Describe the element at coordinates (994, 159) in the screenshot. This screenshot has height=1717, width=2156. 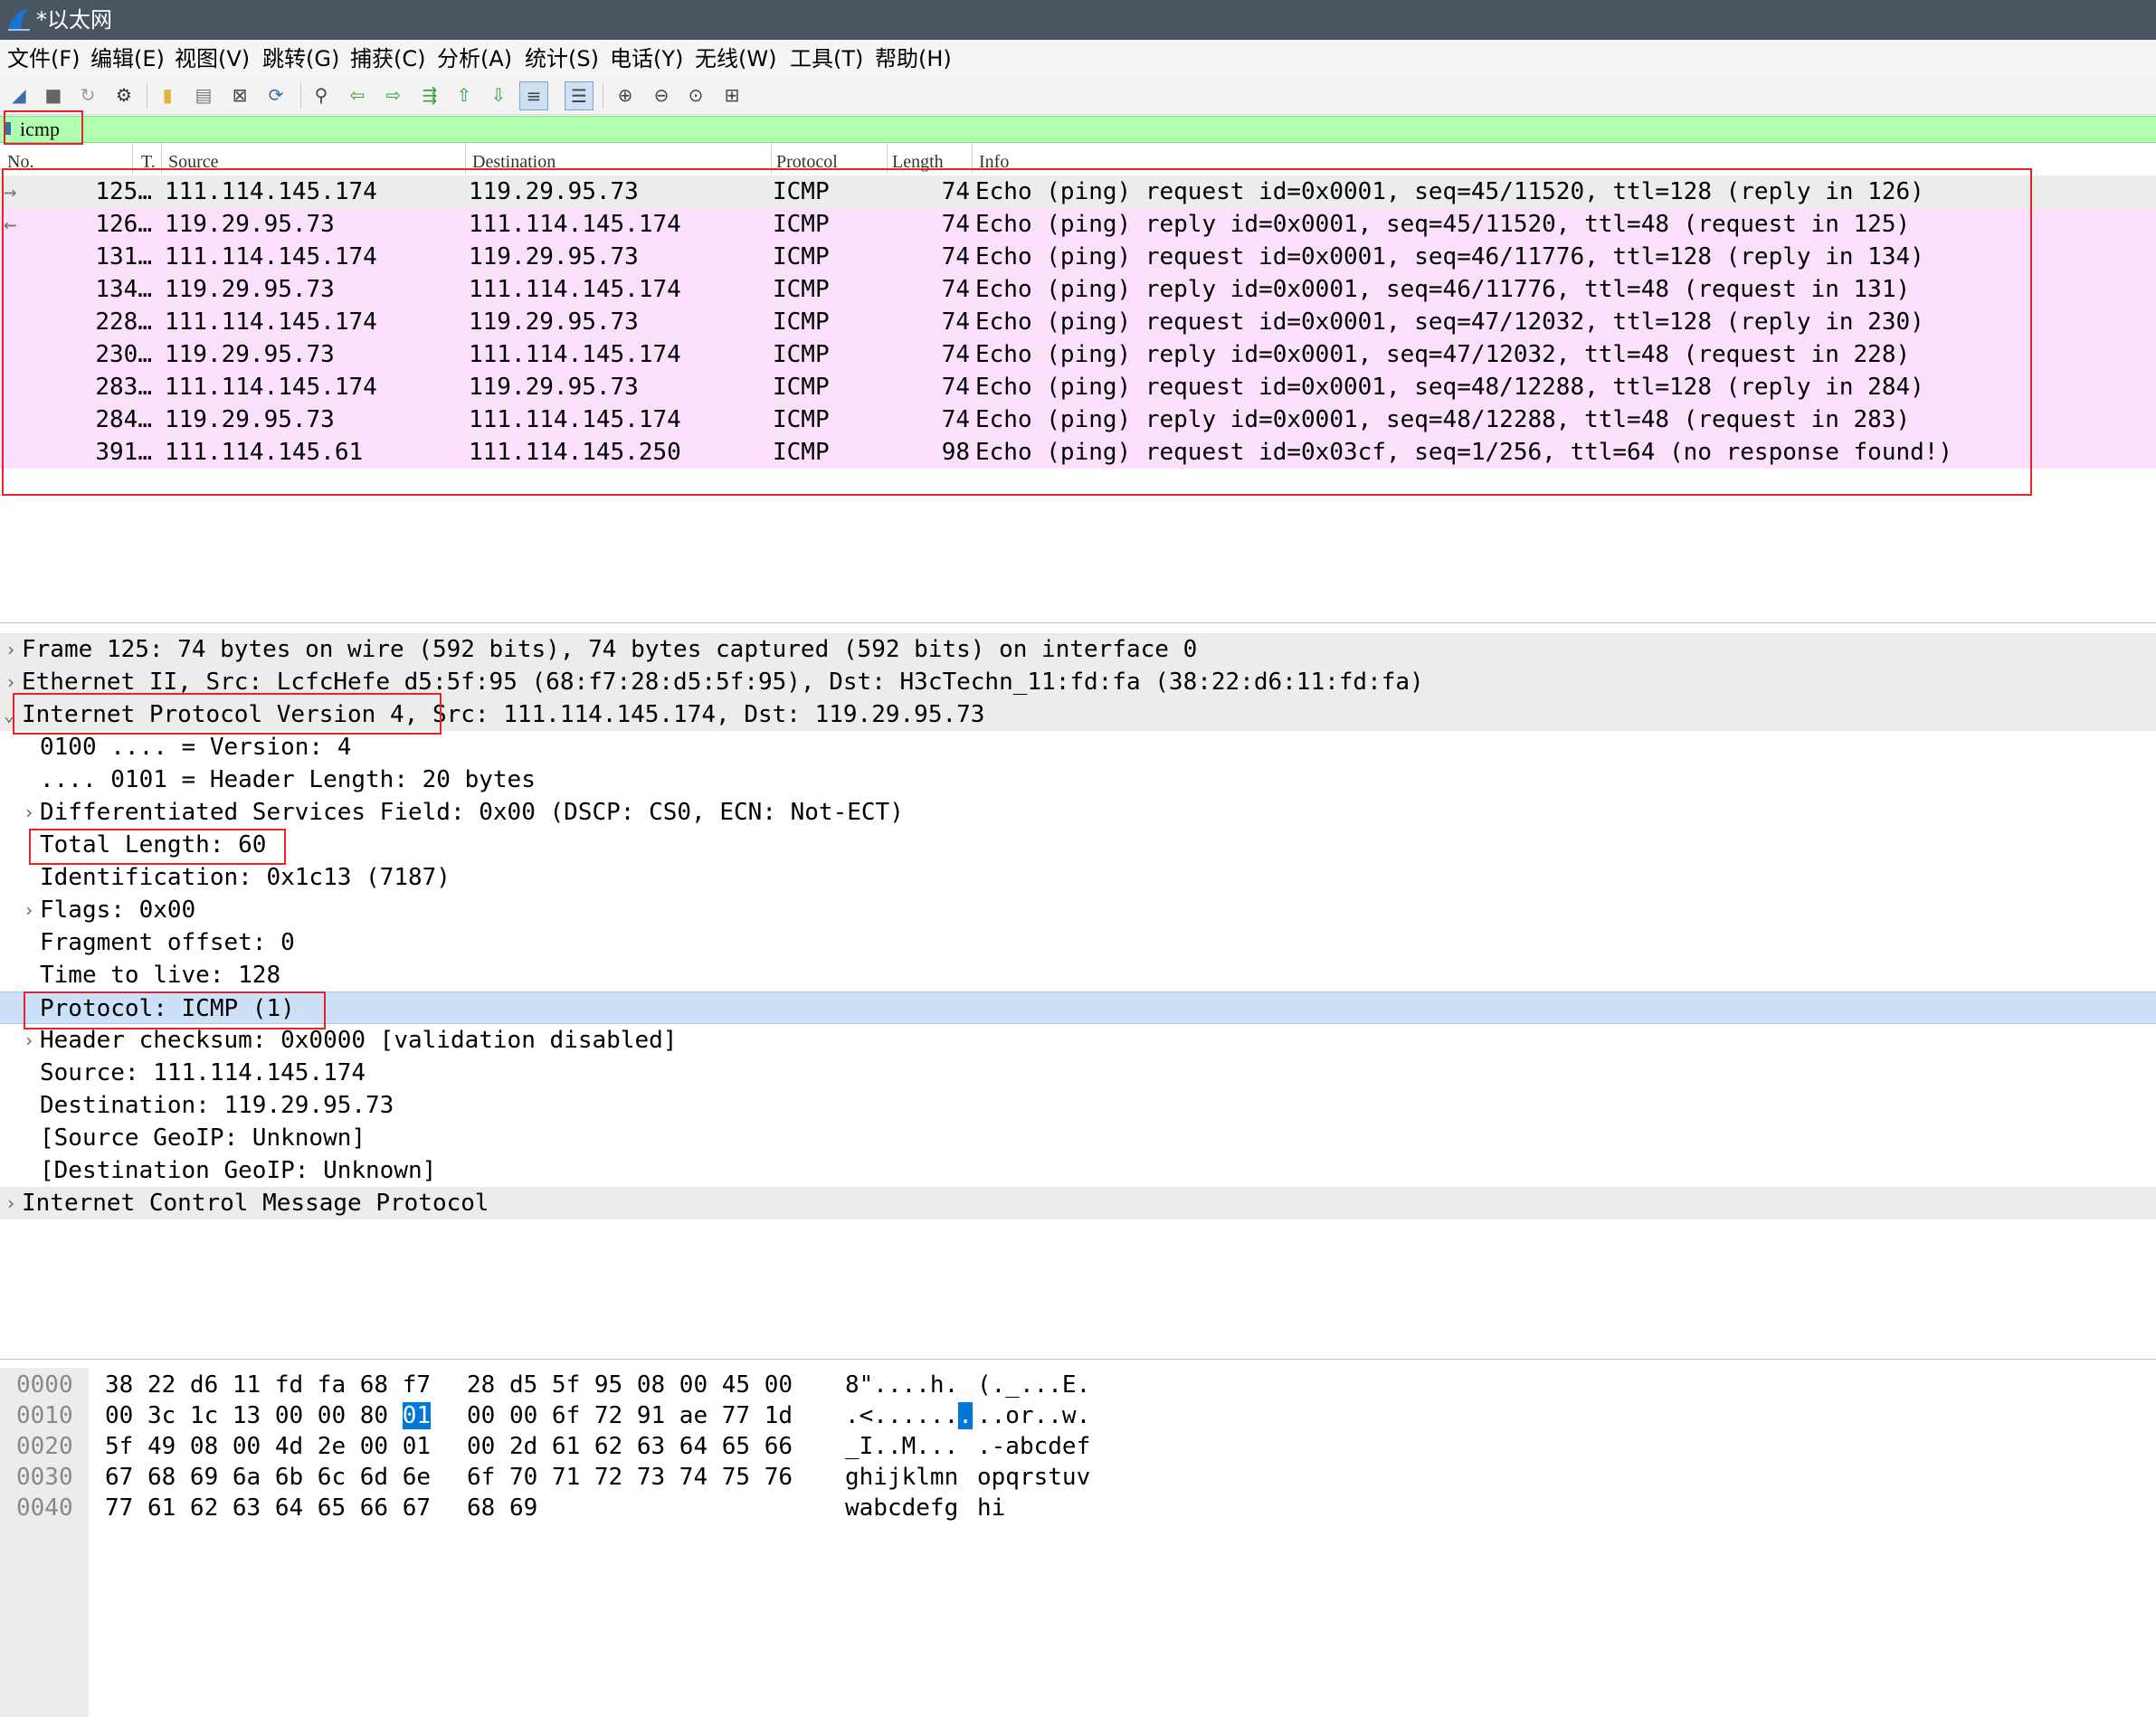
I see `col-header-info: Info` at that location.